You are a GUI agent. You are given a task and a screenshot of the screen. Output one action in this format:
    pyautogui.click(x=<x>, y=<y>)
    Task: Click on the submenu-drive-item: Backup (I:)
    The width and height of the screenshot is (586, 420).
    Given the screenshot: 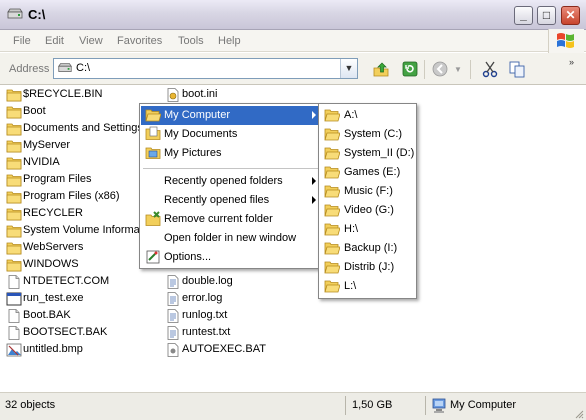 What is the action you would take?
    pyautogui.click(x=367, y=248)
    